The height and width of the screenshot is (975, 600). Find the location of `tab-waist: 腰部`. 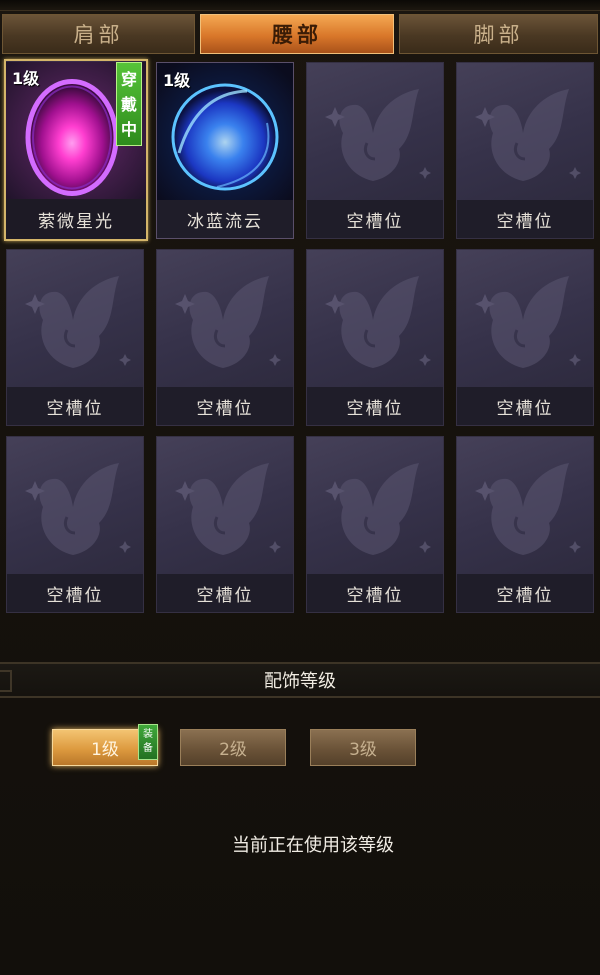

tab-waist: 腰部 is located at coordinates (297, 34).